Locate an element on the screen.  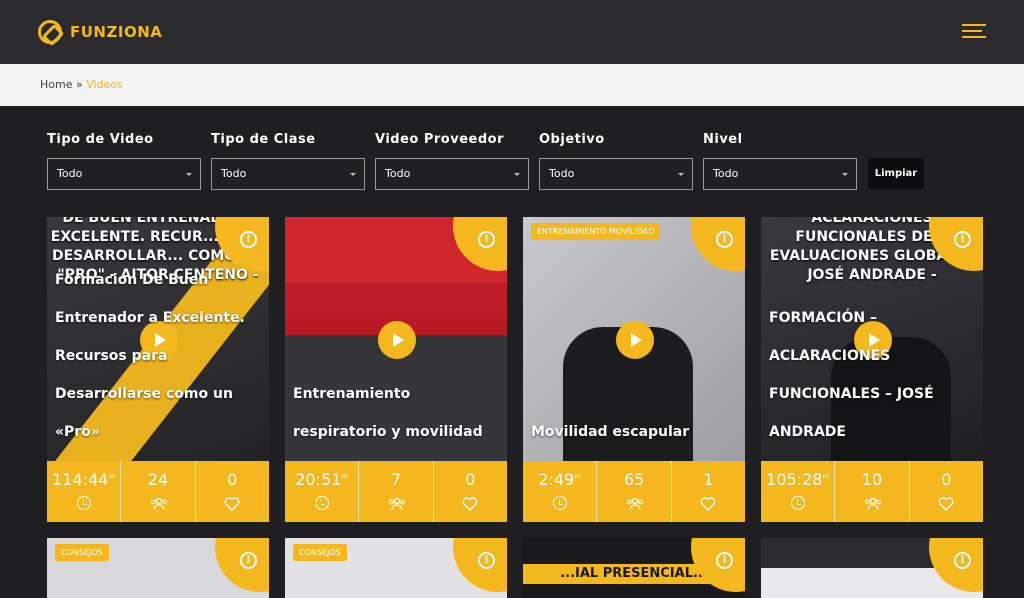
views-stat: 65 is located at coordinates (633, 491).